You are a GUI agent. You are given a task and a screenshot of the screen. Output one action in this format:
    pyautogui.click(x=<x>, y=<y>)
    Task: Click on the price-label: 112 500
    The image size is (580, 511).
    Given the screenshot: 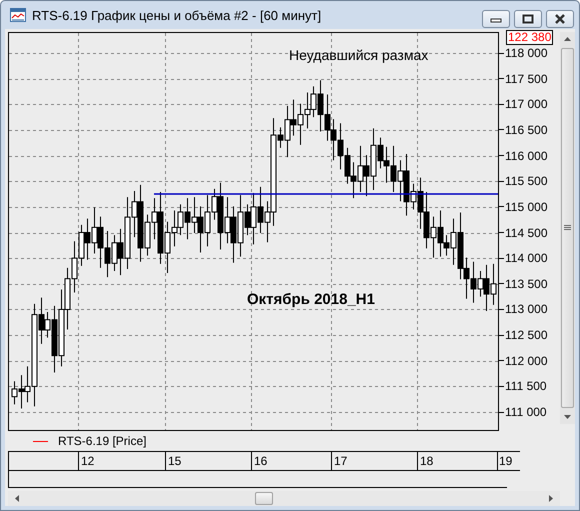 What is the action you would take?
    pyautogui.click(x=526, y=335)
    